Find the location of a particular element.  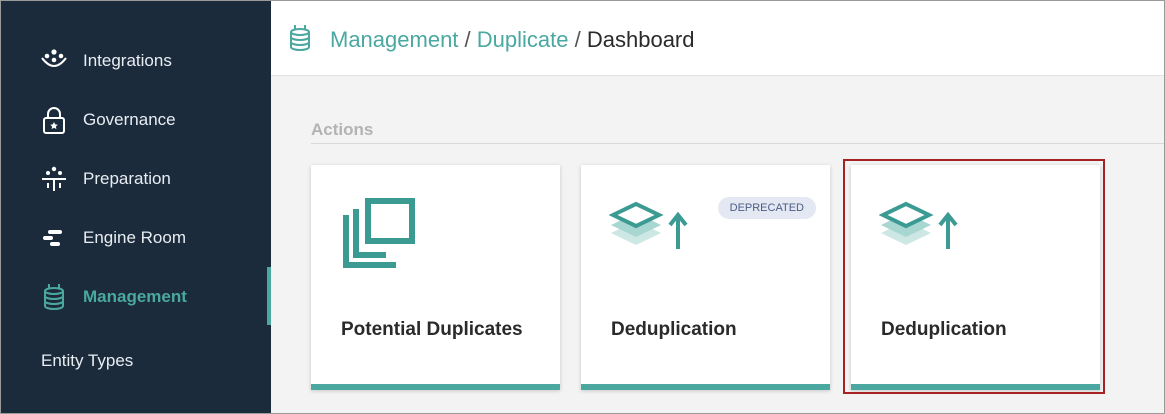

page-header: Management / Duplicate / Dashboard is located at coordinates (718, 38).